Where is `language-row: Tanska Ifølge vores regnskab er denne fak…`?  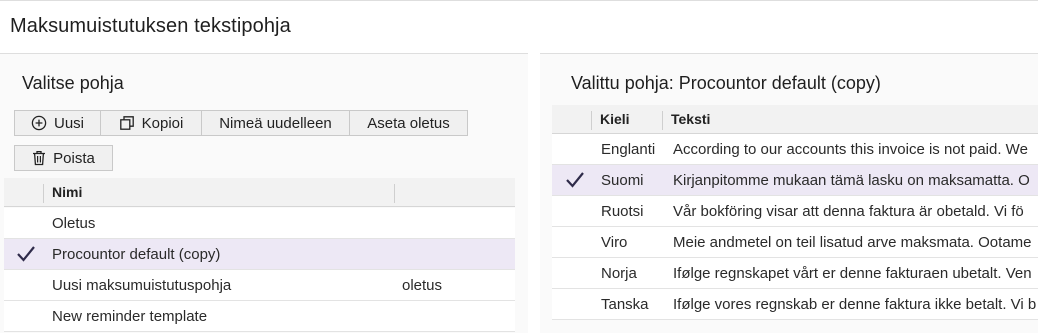
language-row: Tanska Ifølge vores regnskab er denne fak… is located at coordinates (795, 304).